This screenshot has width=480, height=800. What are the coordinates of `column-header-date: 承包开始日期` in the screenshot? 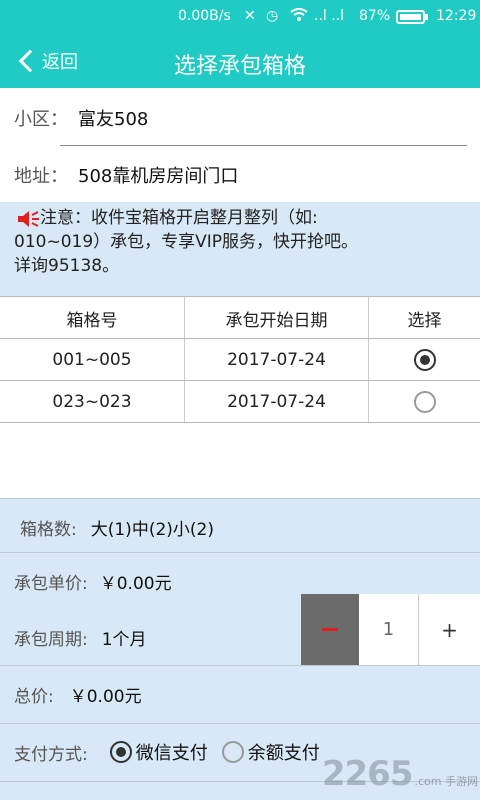 It's located at (277, 318).